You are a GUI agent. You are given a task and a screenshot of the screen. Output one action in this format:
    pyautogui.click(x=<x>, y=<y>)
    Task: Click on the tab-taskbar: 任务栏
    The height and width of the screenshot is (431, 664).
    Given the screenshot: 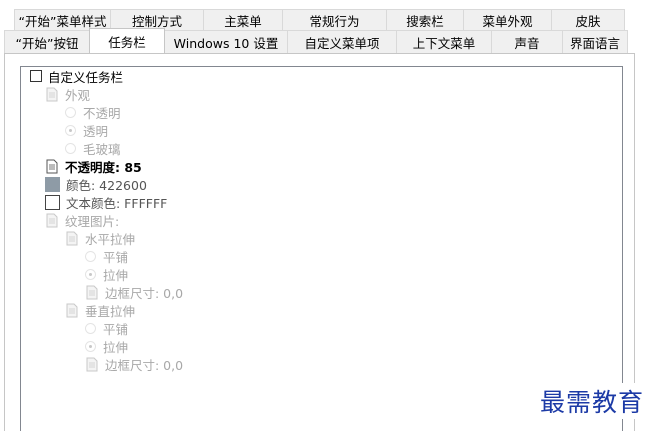 What is the action you would take?
    pyautogui.click(x=127, y=40)
    